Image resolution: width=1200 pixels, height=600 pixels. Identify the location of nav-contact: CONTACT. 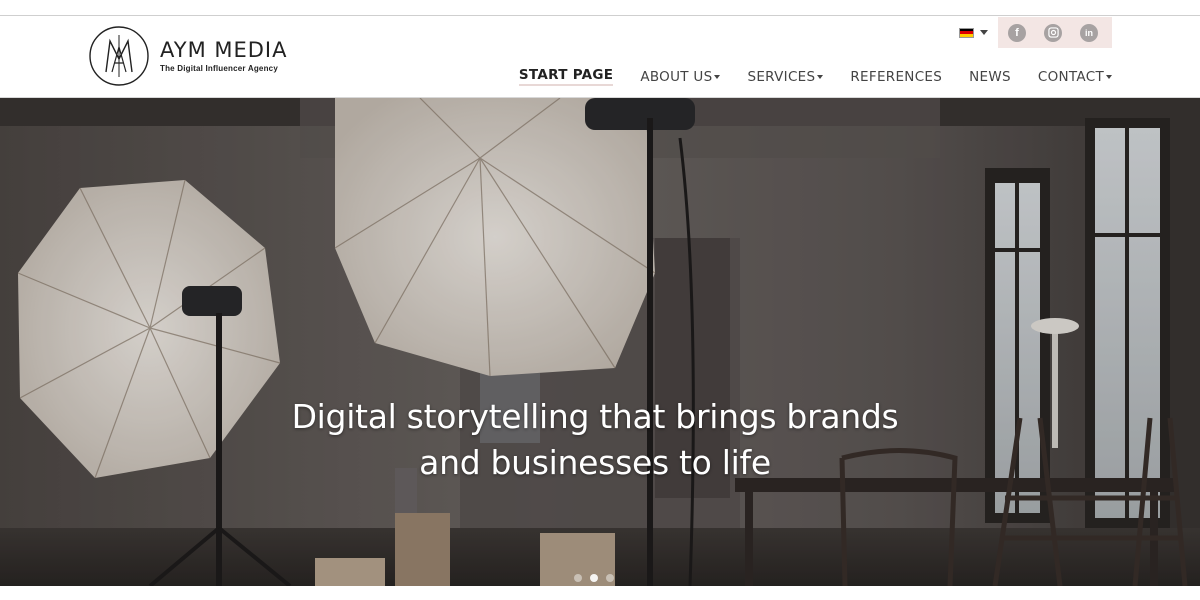
(1075, 77).